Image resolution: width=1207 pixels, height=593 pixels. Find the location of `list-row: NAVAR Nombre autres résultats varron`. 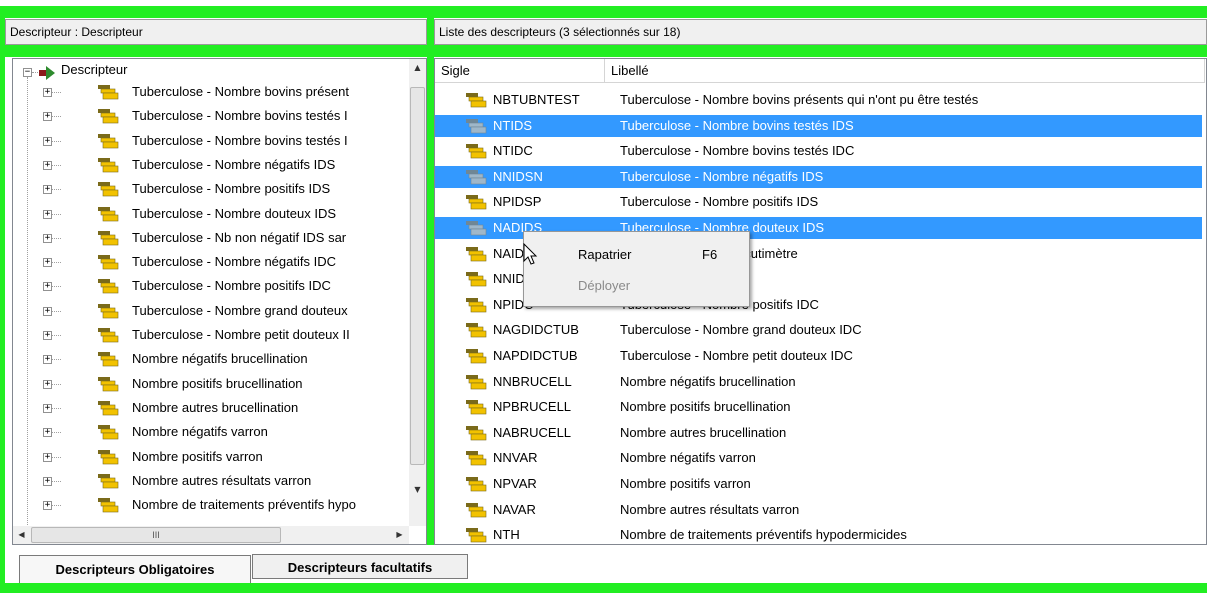

list-row: NAVAR Nombre autres résultats varron is located at coordinates (820, 510).